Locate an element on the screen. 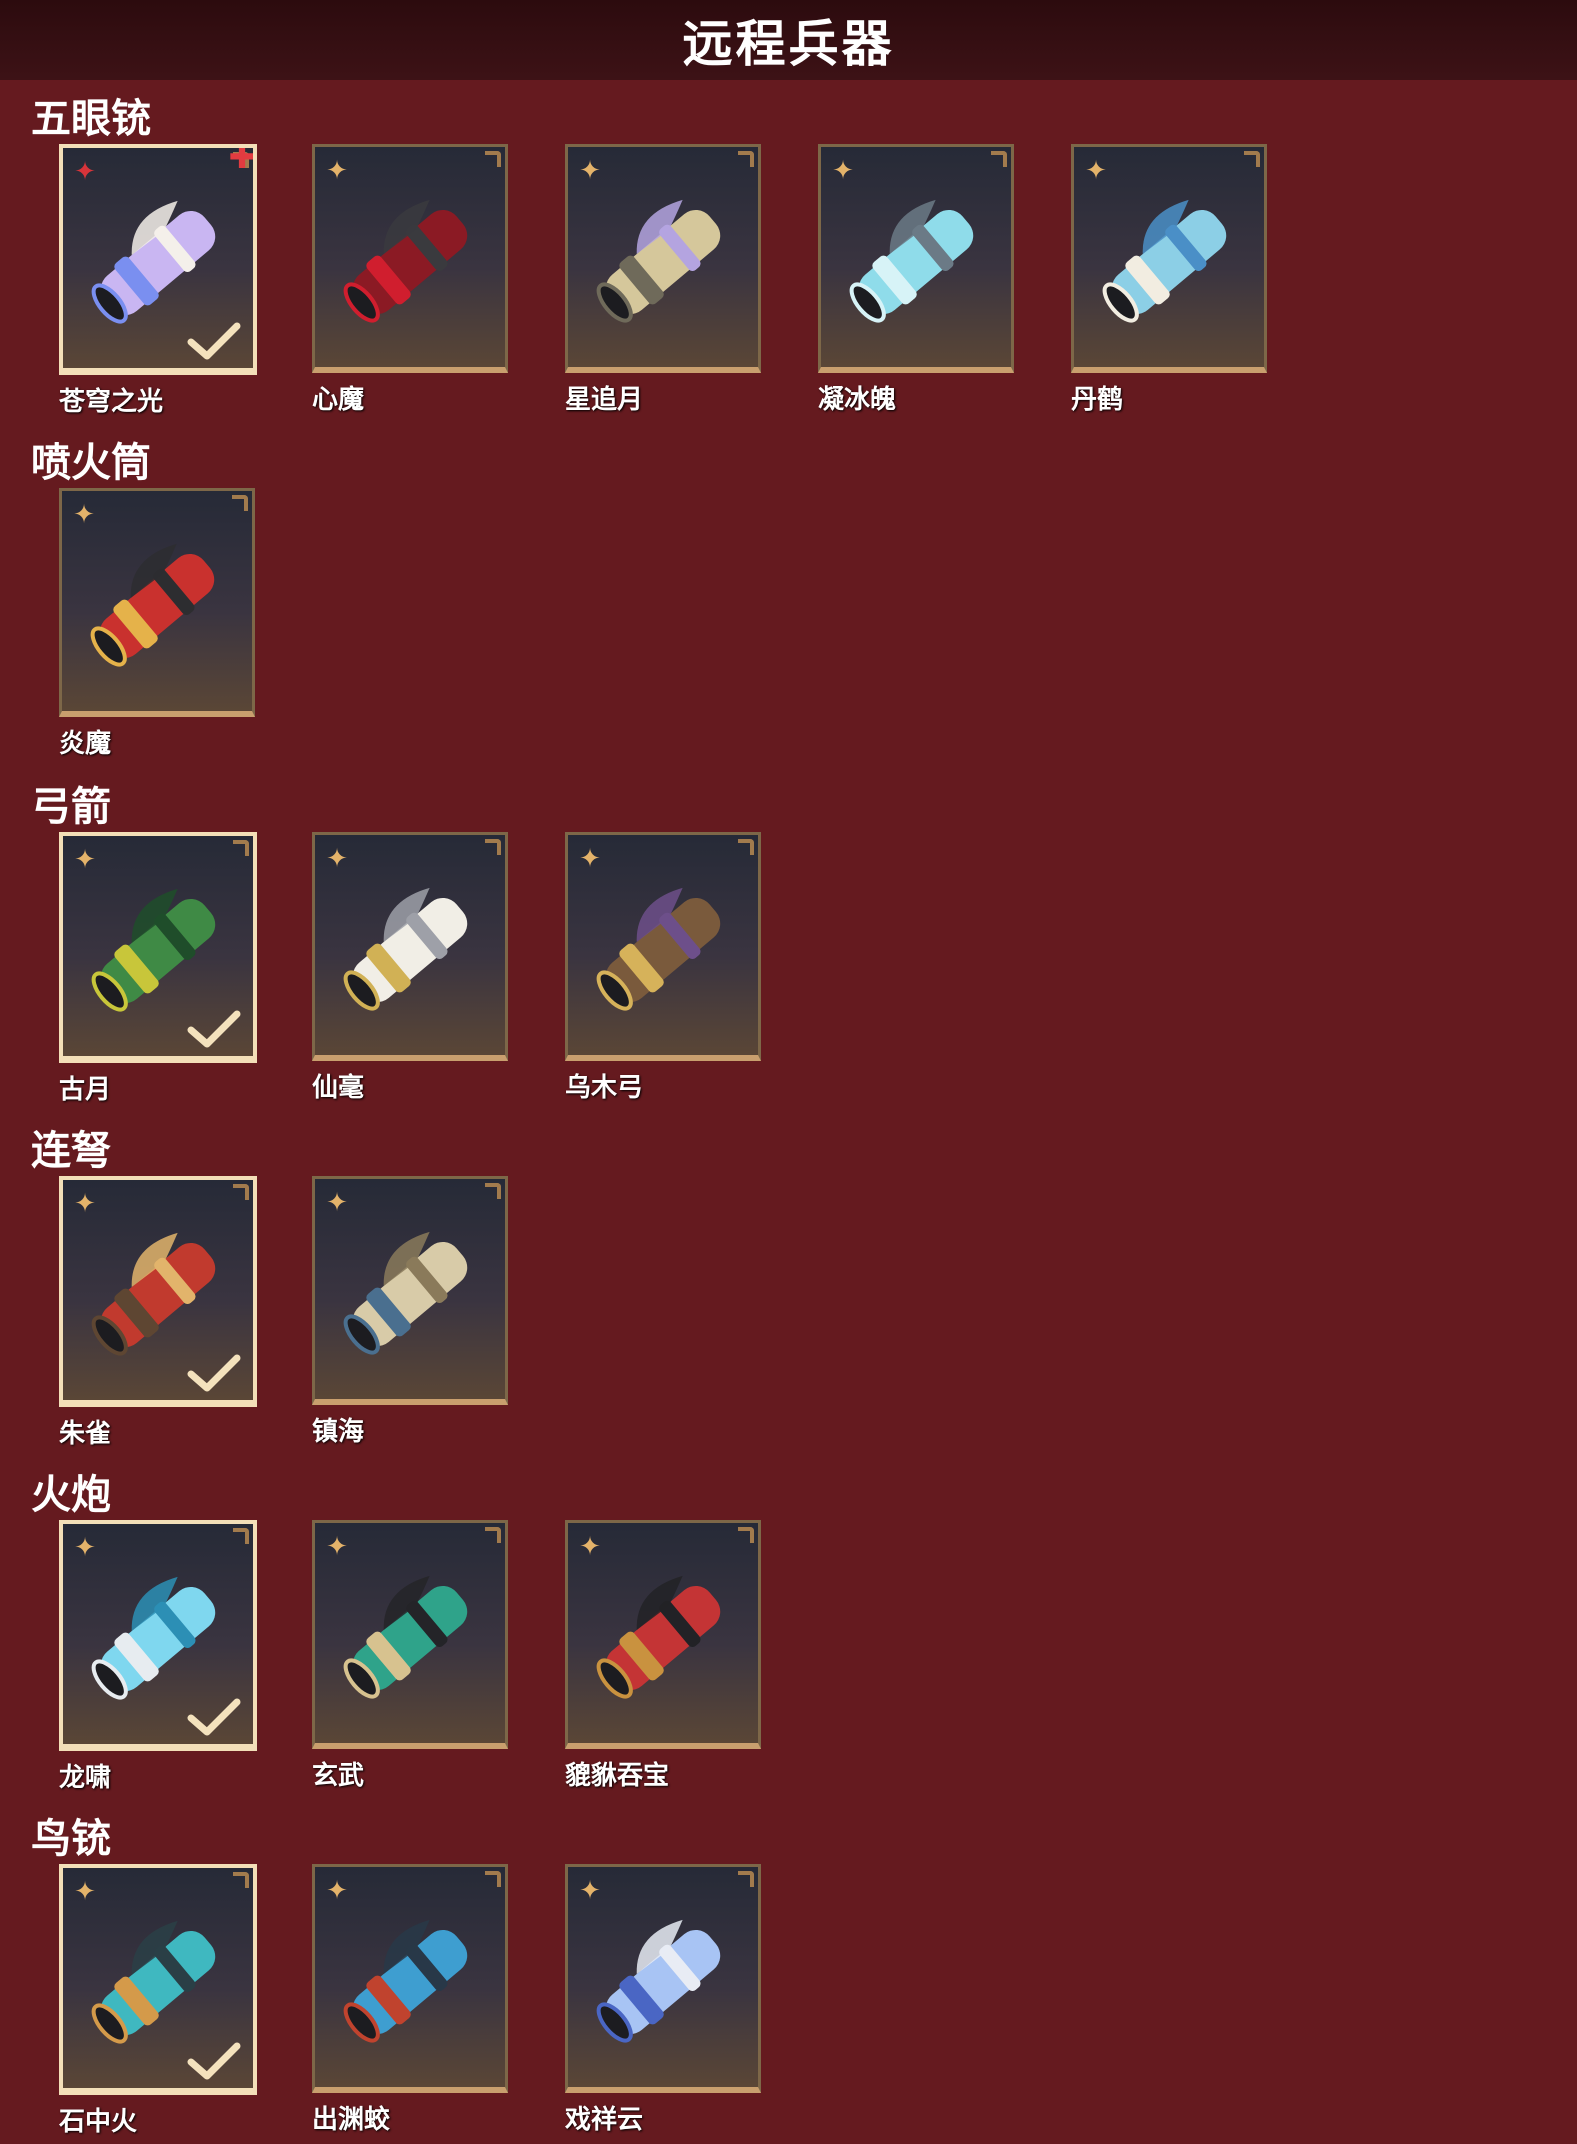 Image resolution: width=1577 pixels, height=2144 pixels. weapon-card: ✦ 乌木弓 is located at coordinates (663, 968).